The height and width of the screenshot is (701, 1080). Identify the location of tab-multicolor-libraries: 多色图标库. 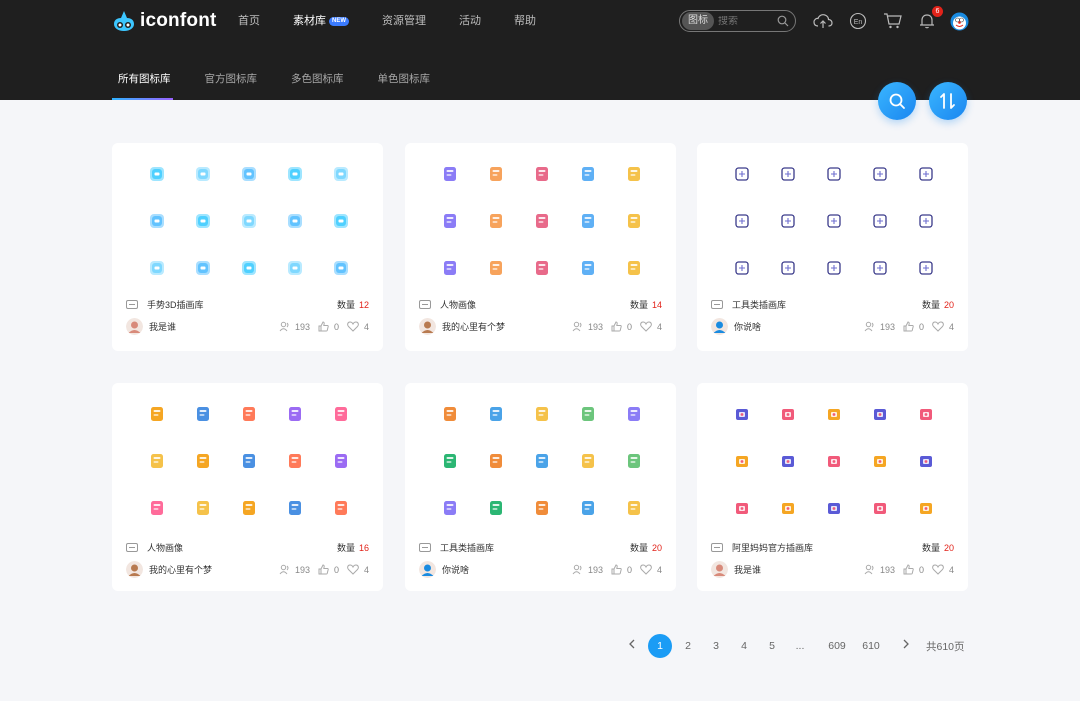
(317, 85).